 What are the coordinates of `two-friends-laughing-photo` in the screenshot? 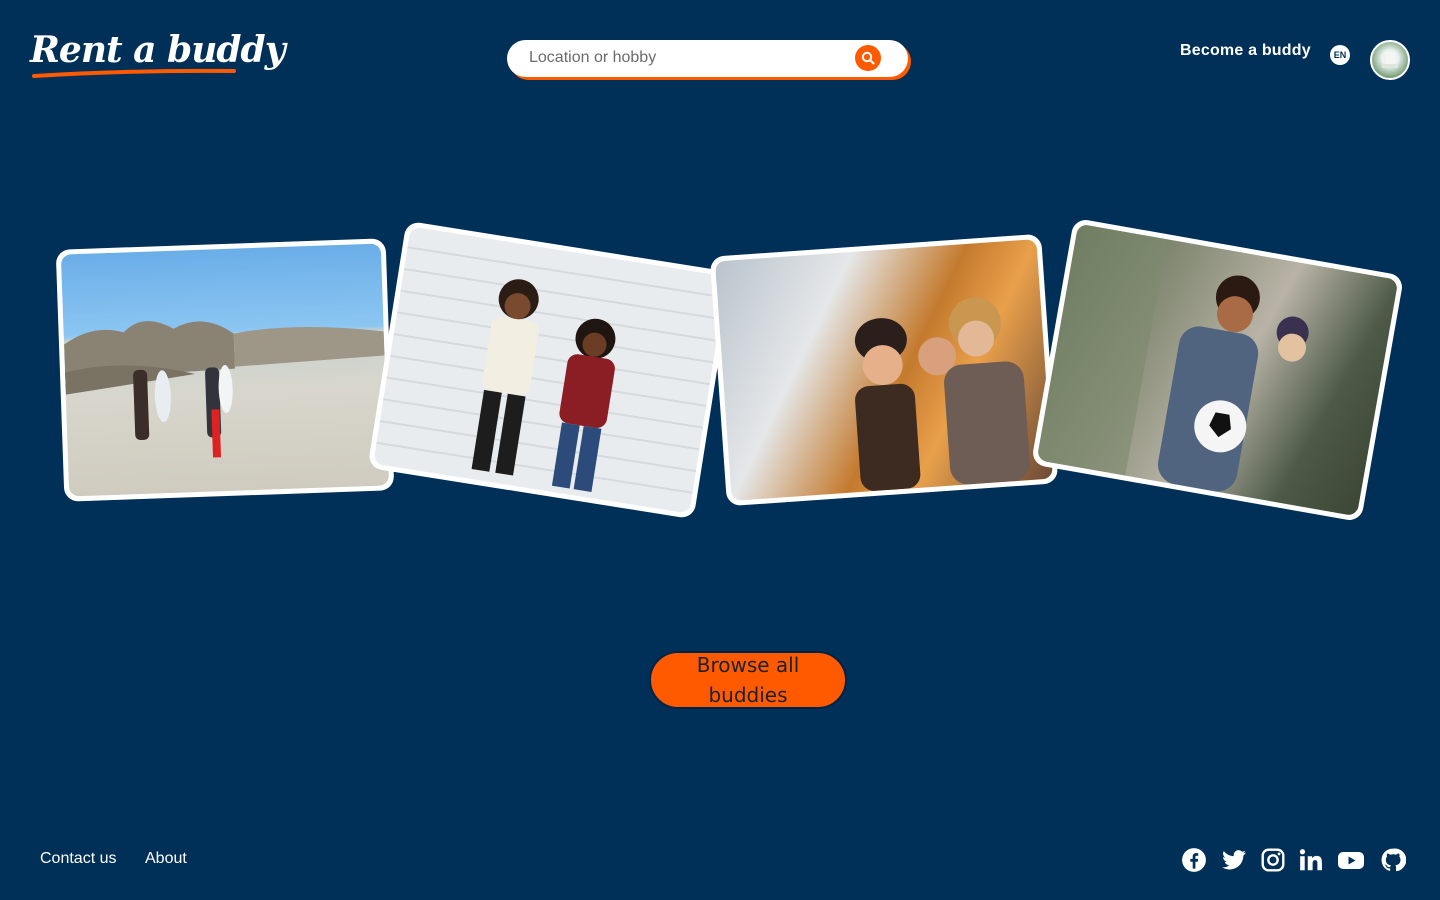 It's located at (550, 370).